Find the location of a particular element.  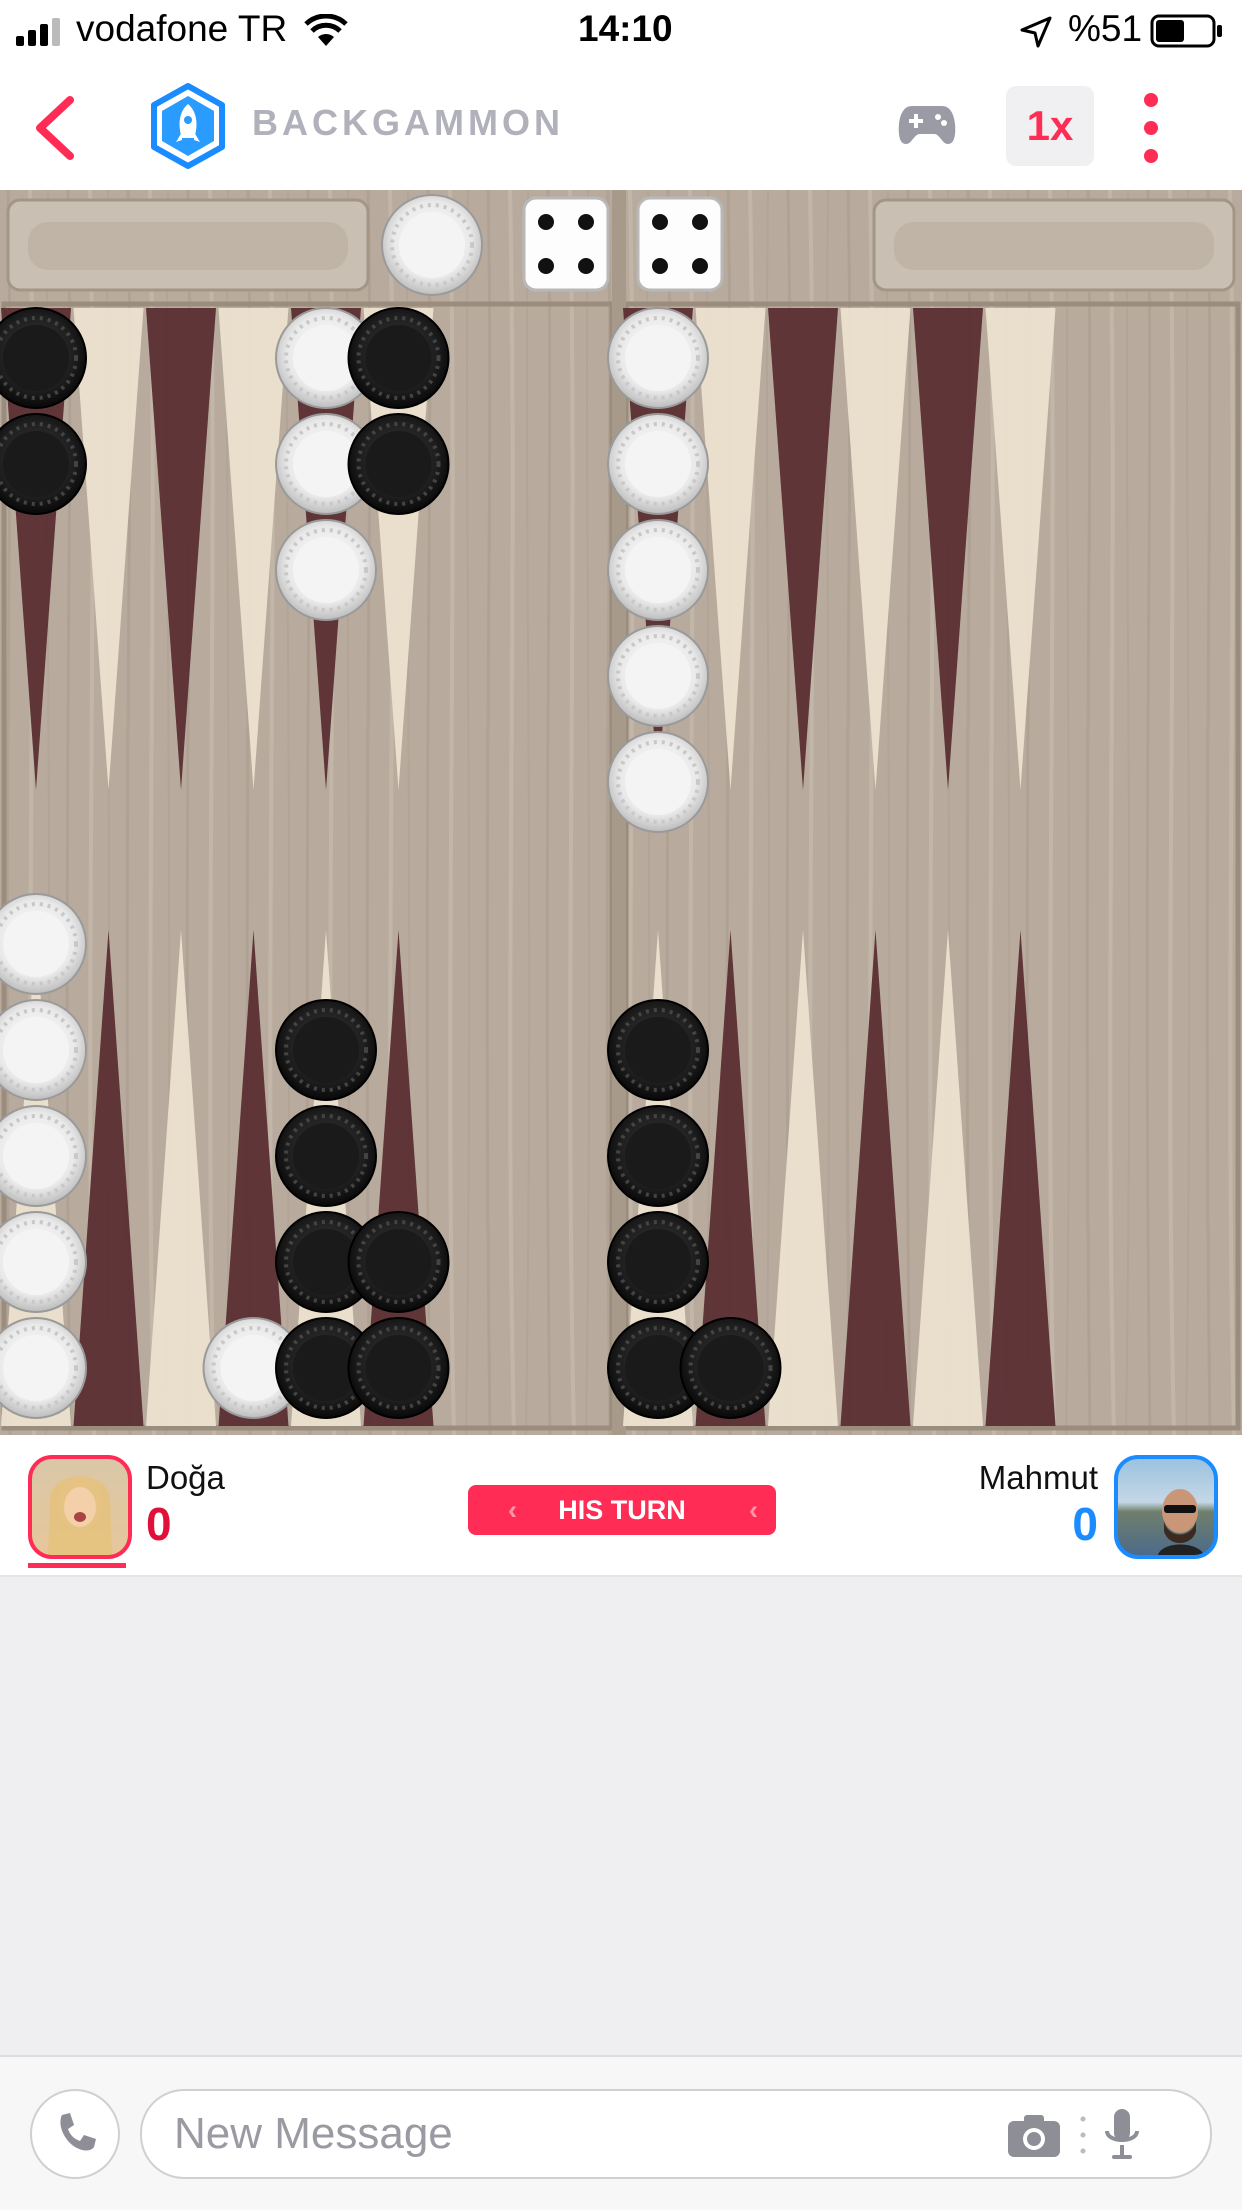

more-options-button is located at coordinates (1151, 128).